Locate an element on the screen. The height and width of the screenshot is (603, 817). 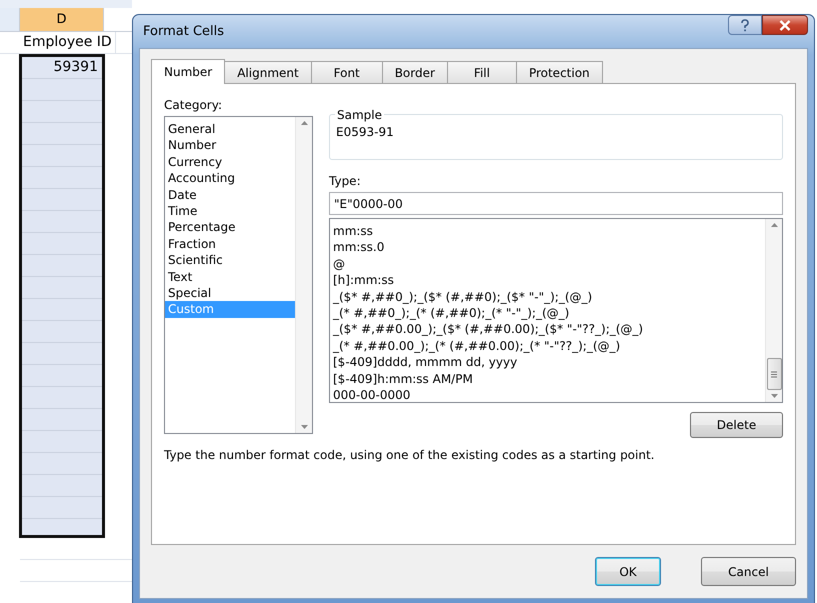
list-item: Currency is located at coordinates (230, 162).